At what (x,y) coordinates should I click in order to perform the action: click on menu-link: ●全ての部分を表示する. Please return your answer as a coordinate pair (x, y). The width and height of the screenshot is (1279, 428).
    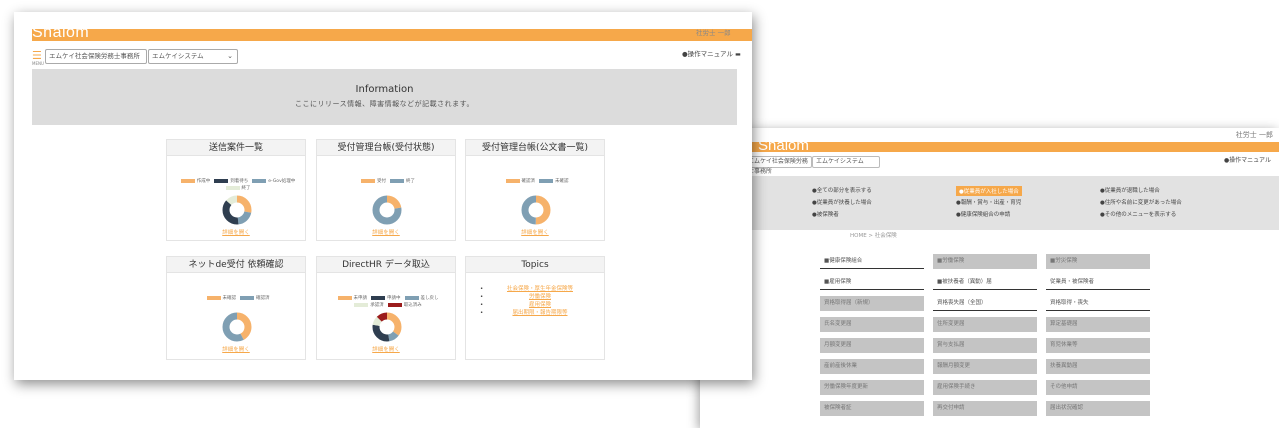
    Looking at the image, I should click on (842, 190).